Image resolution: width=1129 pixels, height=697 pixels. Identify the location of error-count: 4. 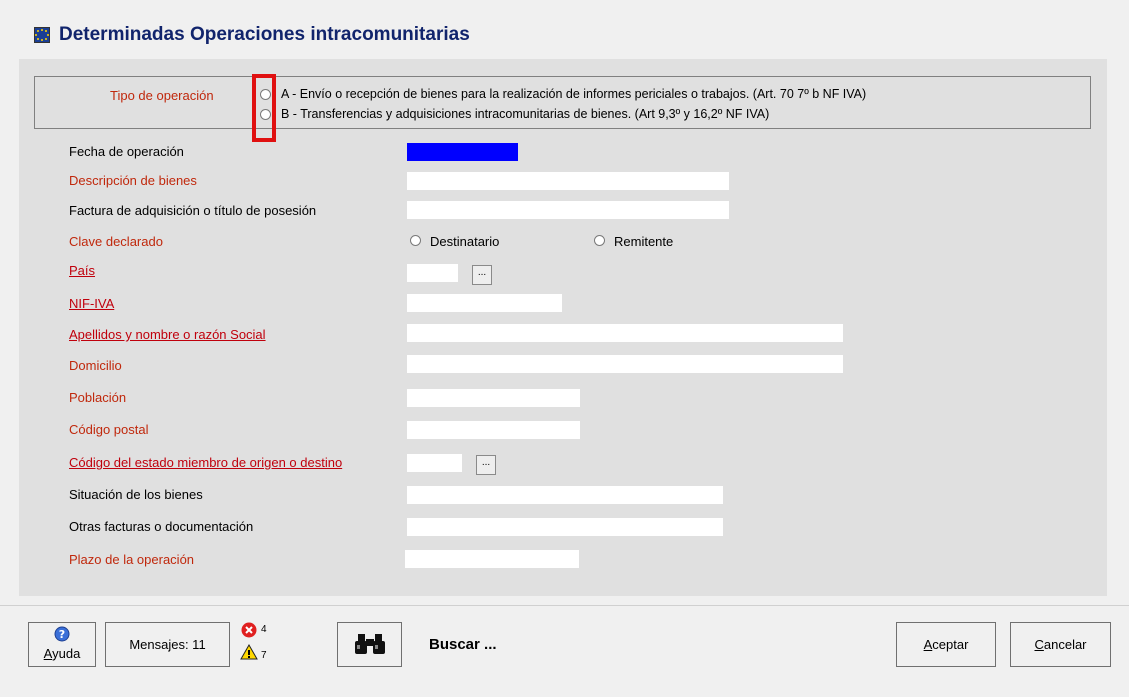
(264, 629).